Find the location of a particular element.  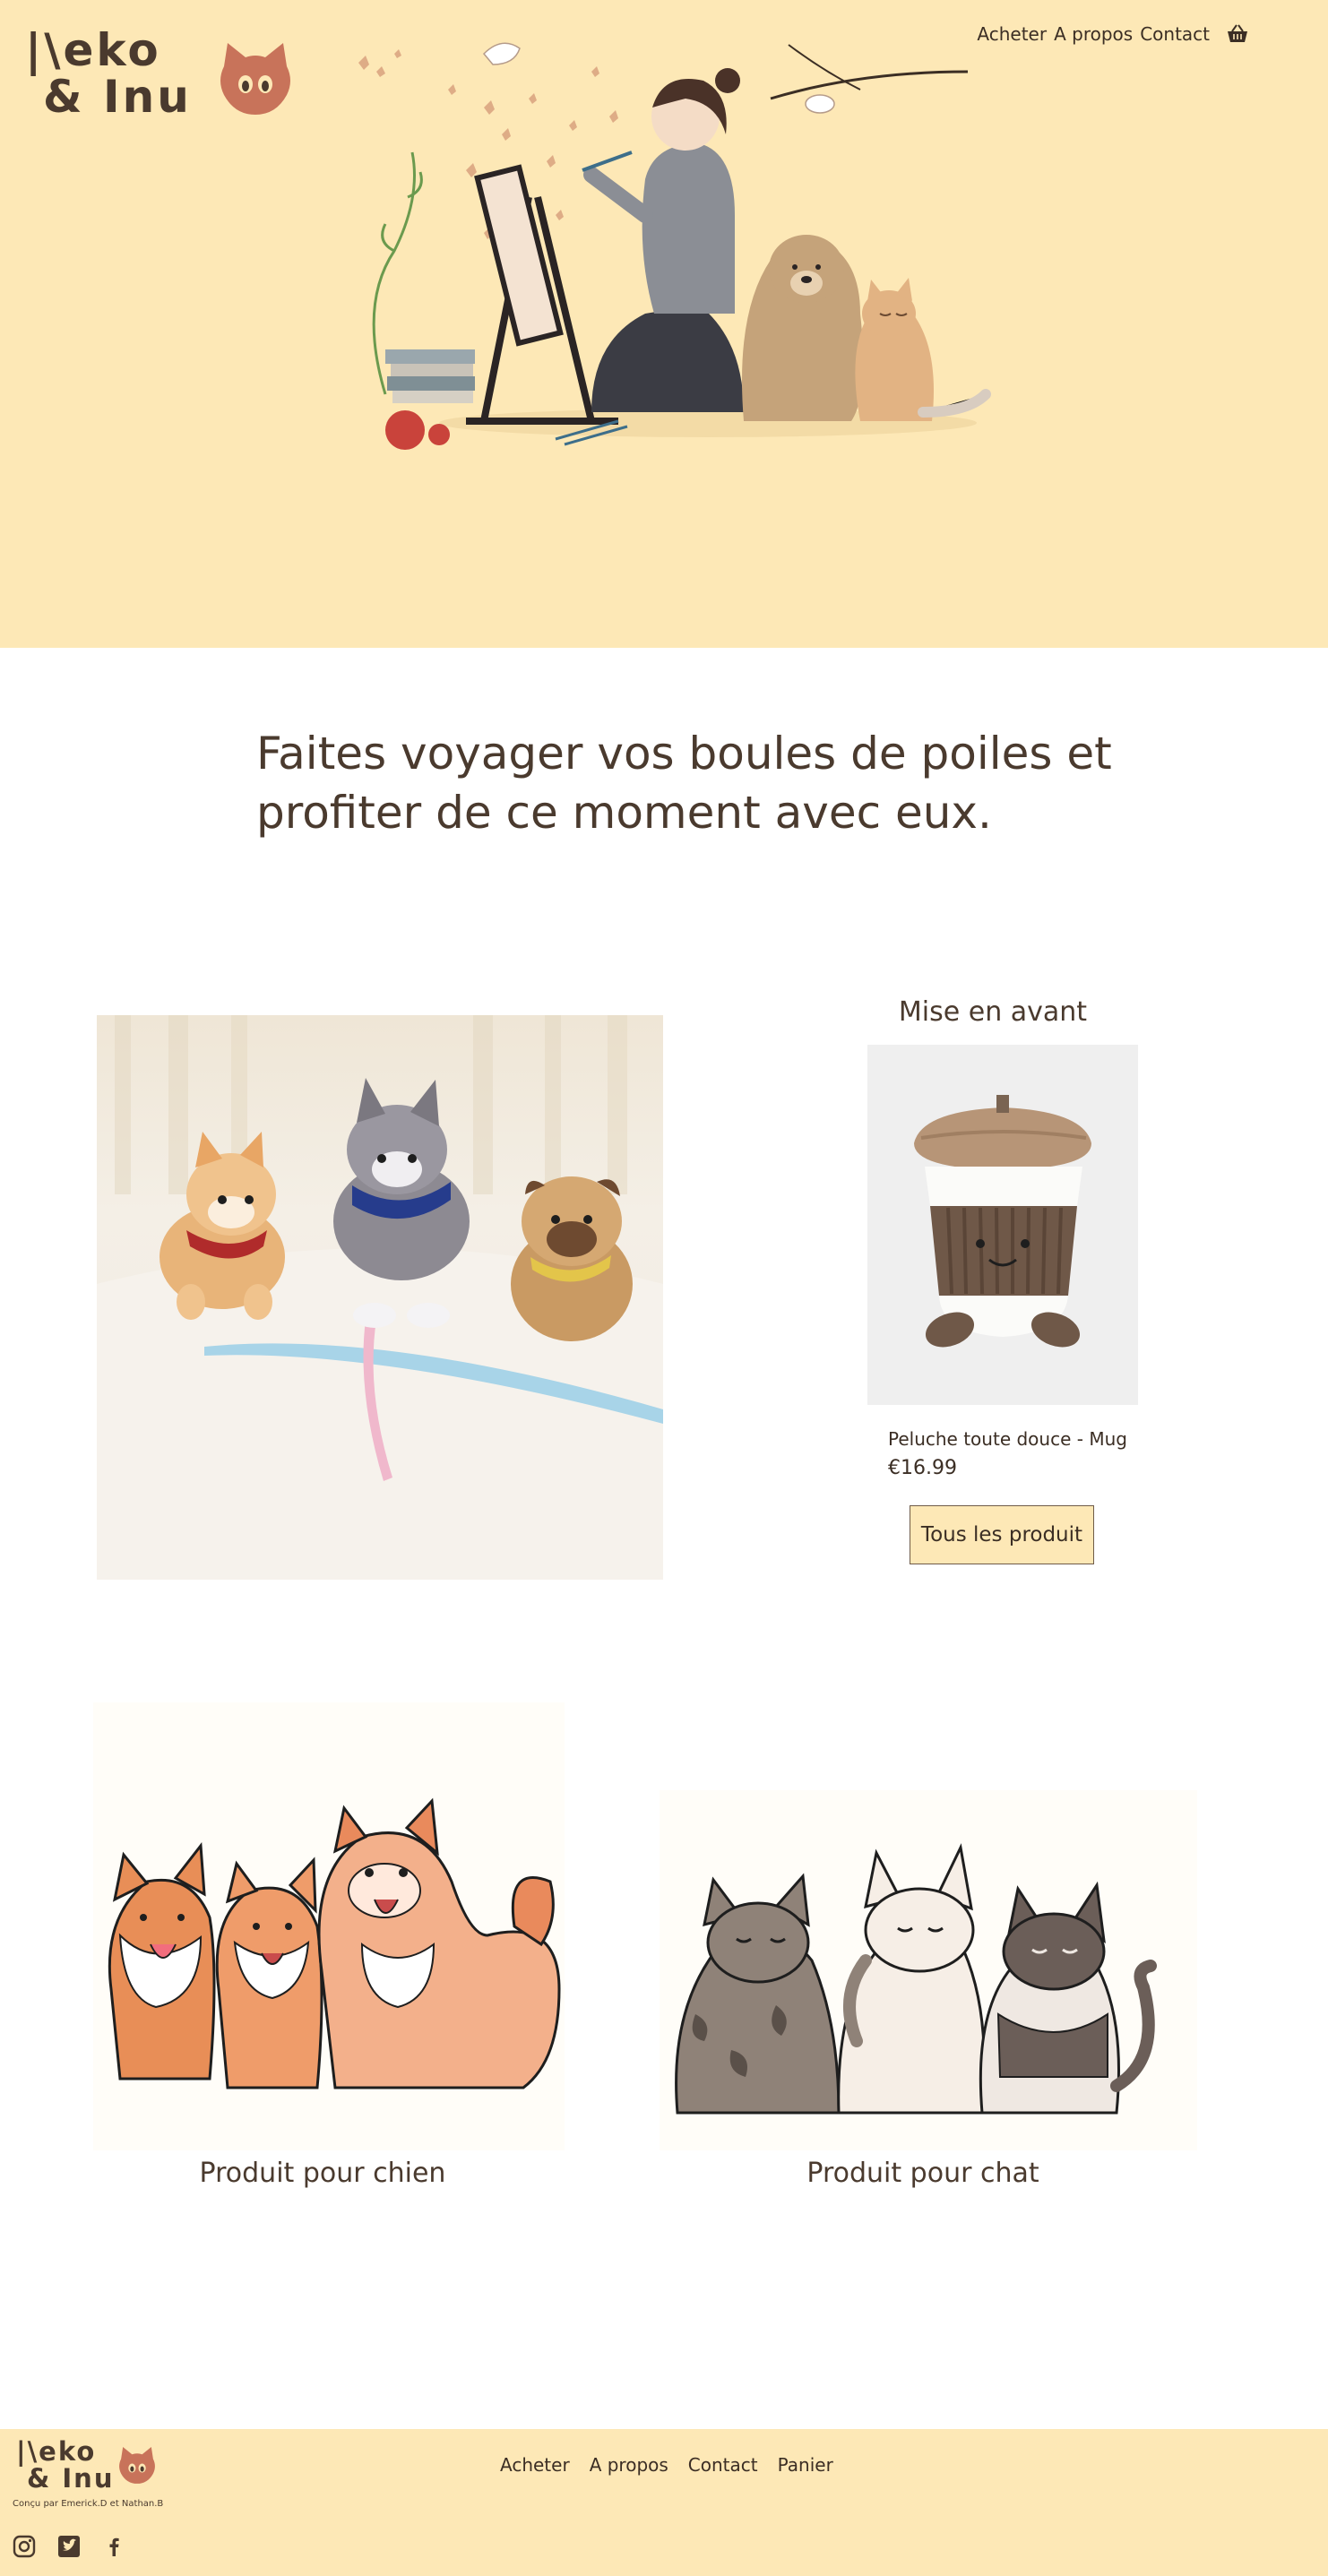

footer-logo-line-1: |\eko is located at coordinates (57, 2451).